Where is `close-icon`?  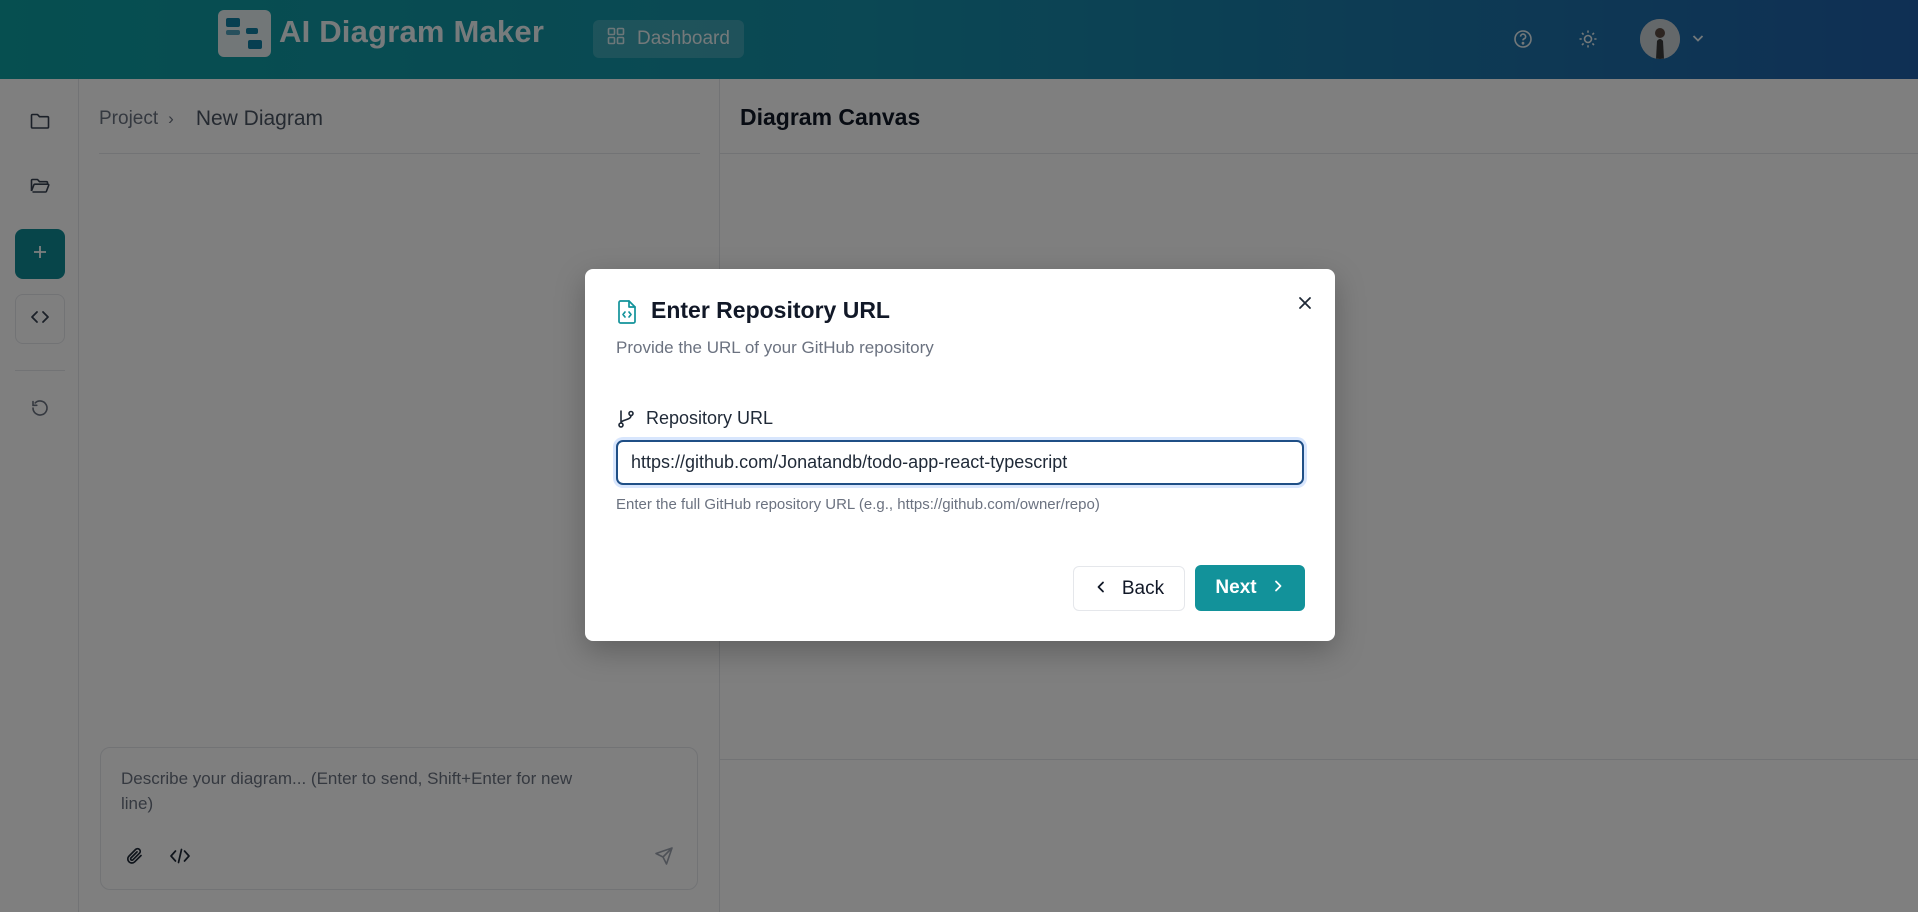 close-icon is located at coordinates (1305, 303).